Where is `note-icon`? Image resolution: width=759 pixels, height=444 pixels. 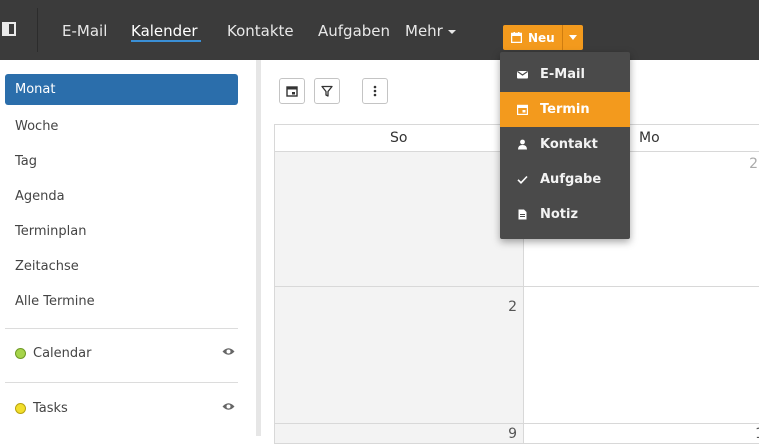
note-icon is located at coordinates (522, 214).